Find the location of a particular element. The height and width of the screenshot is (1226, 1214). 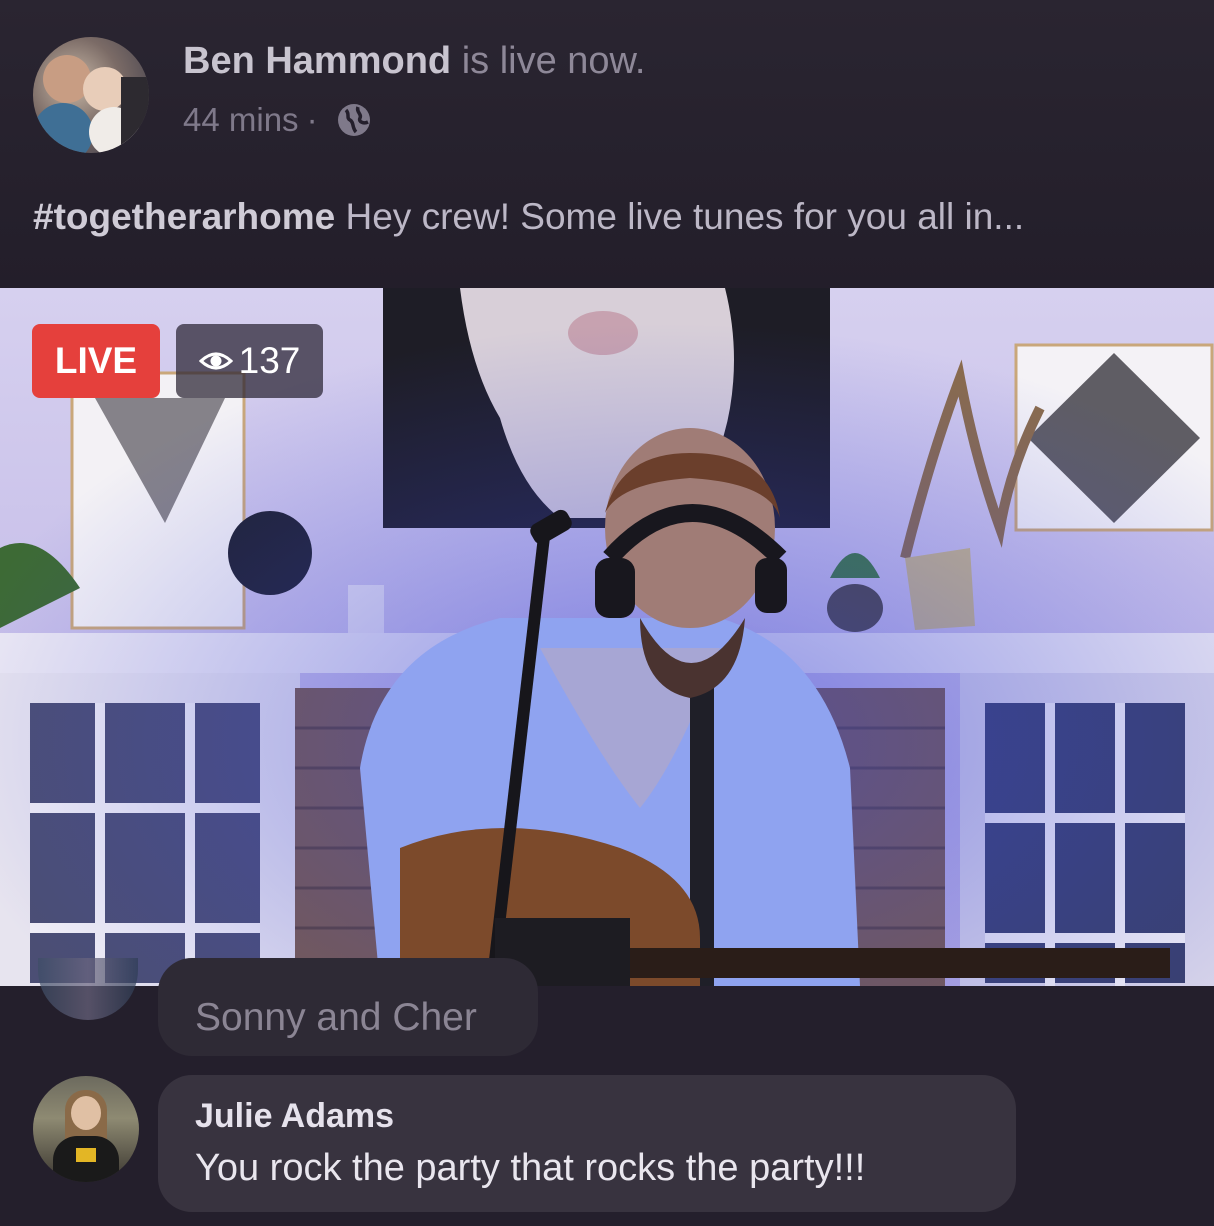

hashtag-link: #togetherarhome is located at coordinates (184, 216).